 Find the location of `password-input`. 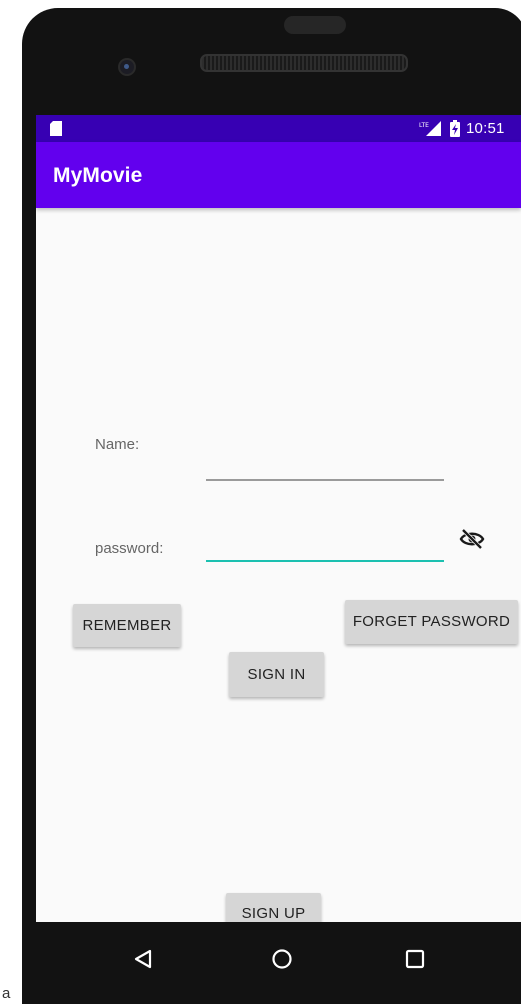

password-input is located at coordinates (325, 547).